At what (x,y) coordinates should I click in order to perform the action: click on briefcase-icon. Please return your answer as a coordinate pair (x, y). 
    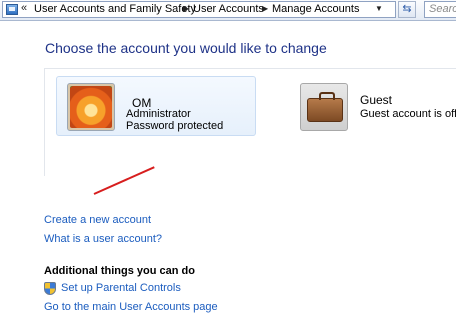
    Looking at the image, I should click on (325, 107).